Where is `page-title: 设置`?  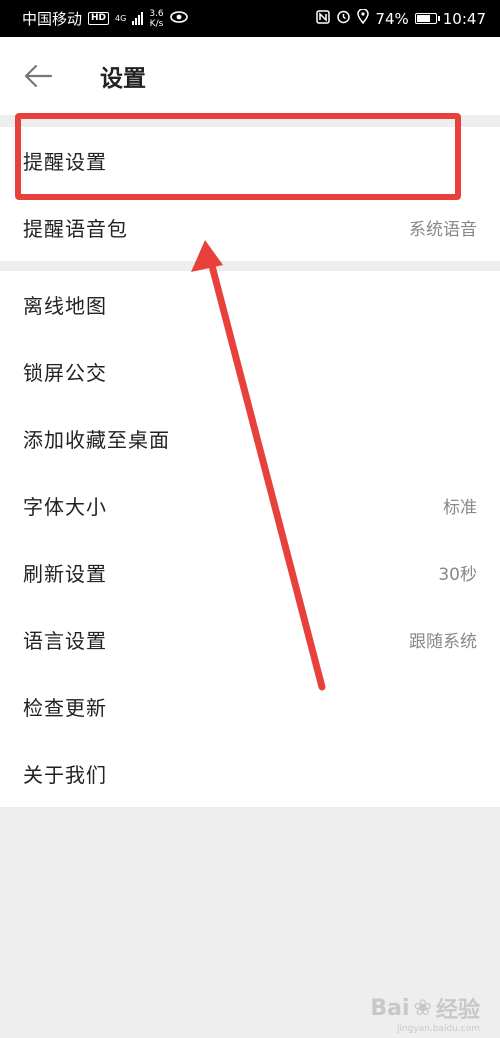
page-title: 设置 is located at coordinates (123, 79).